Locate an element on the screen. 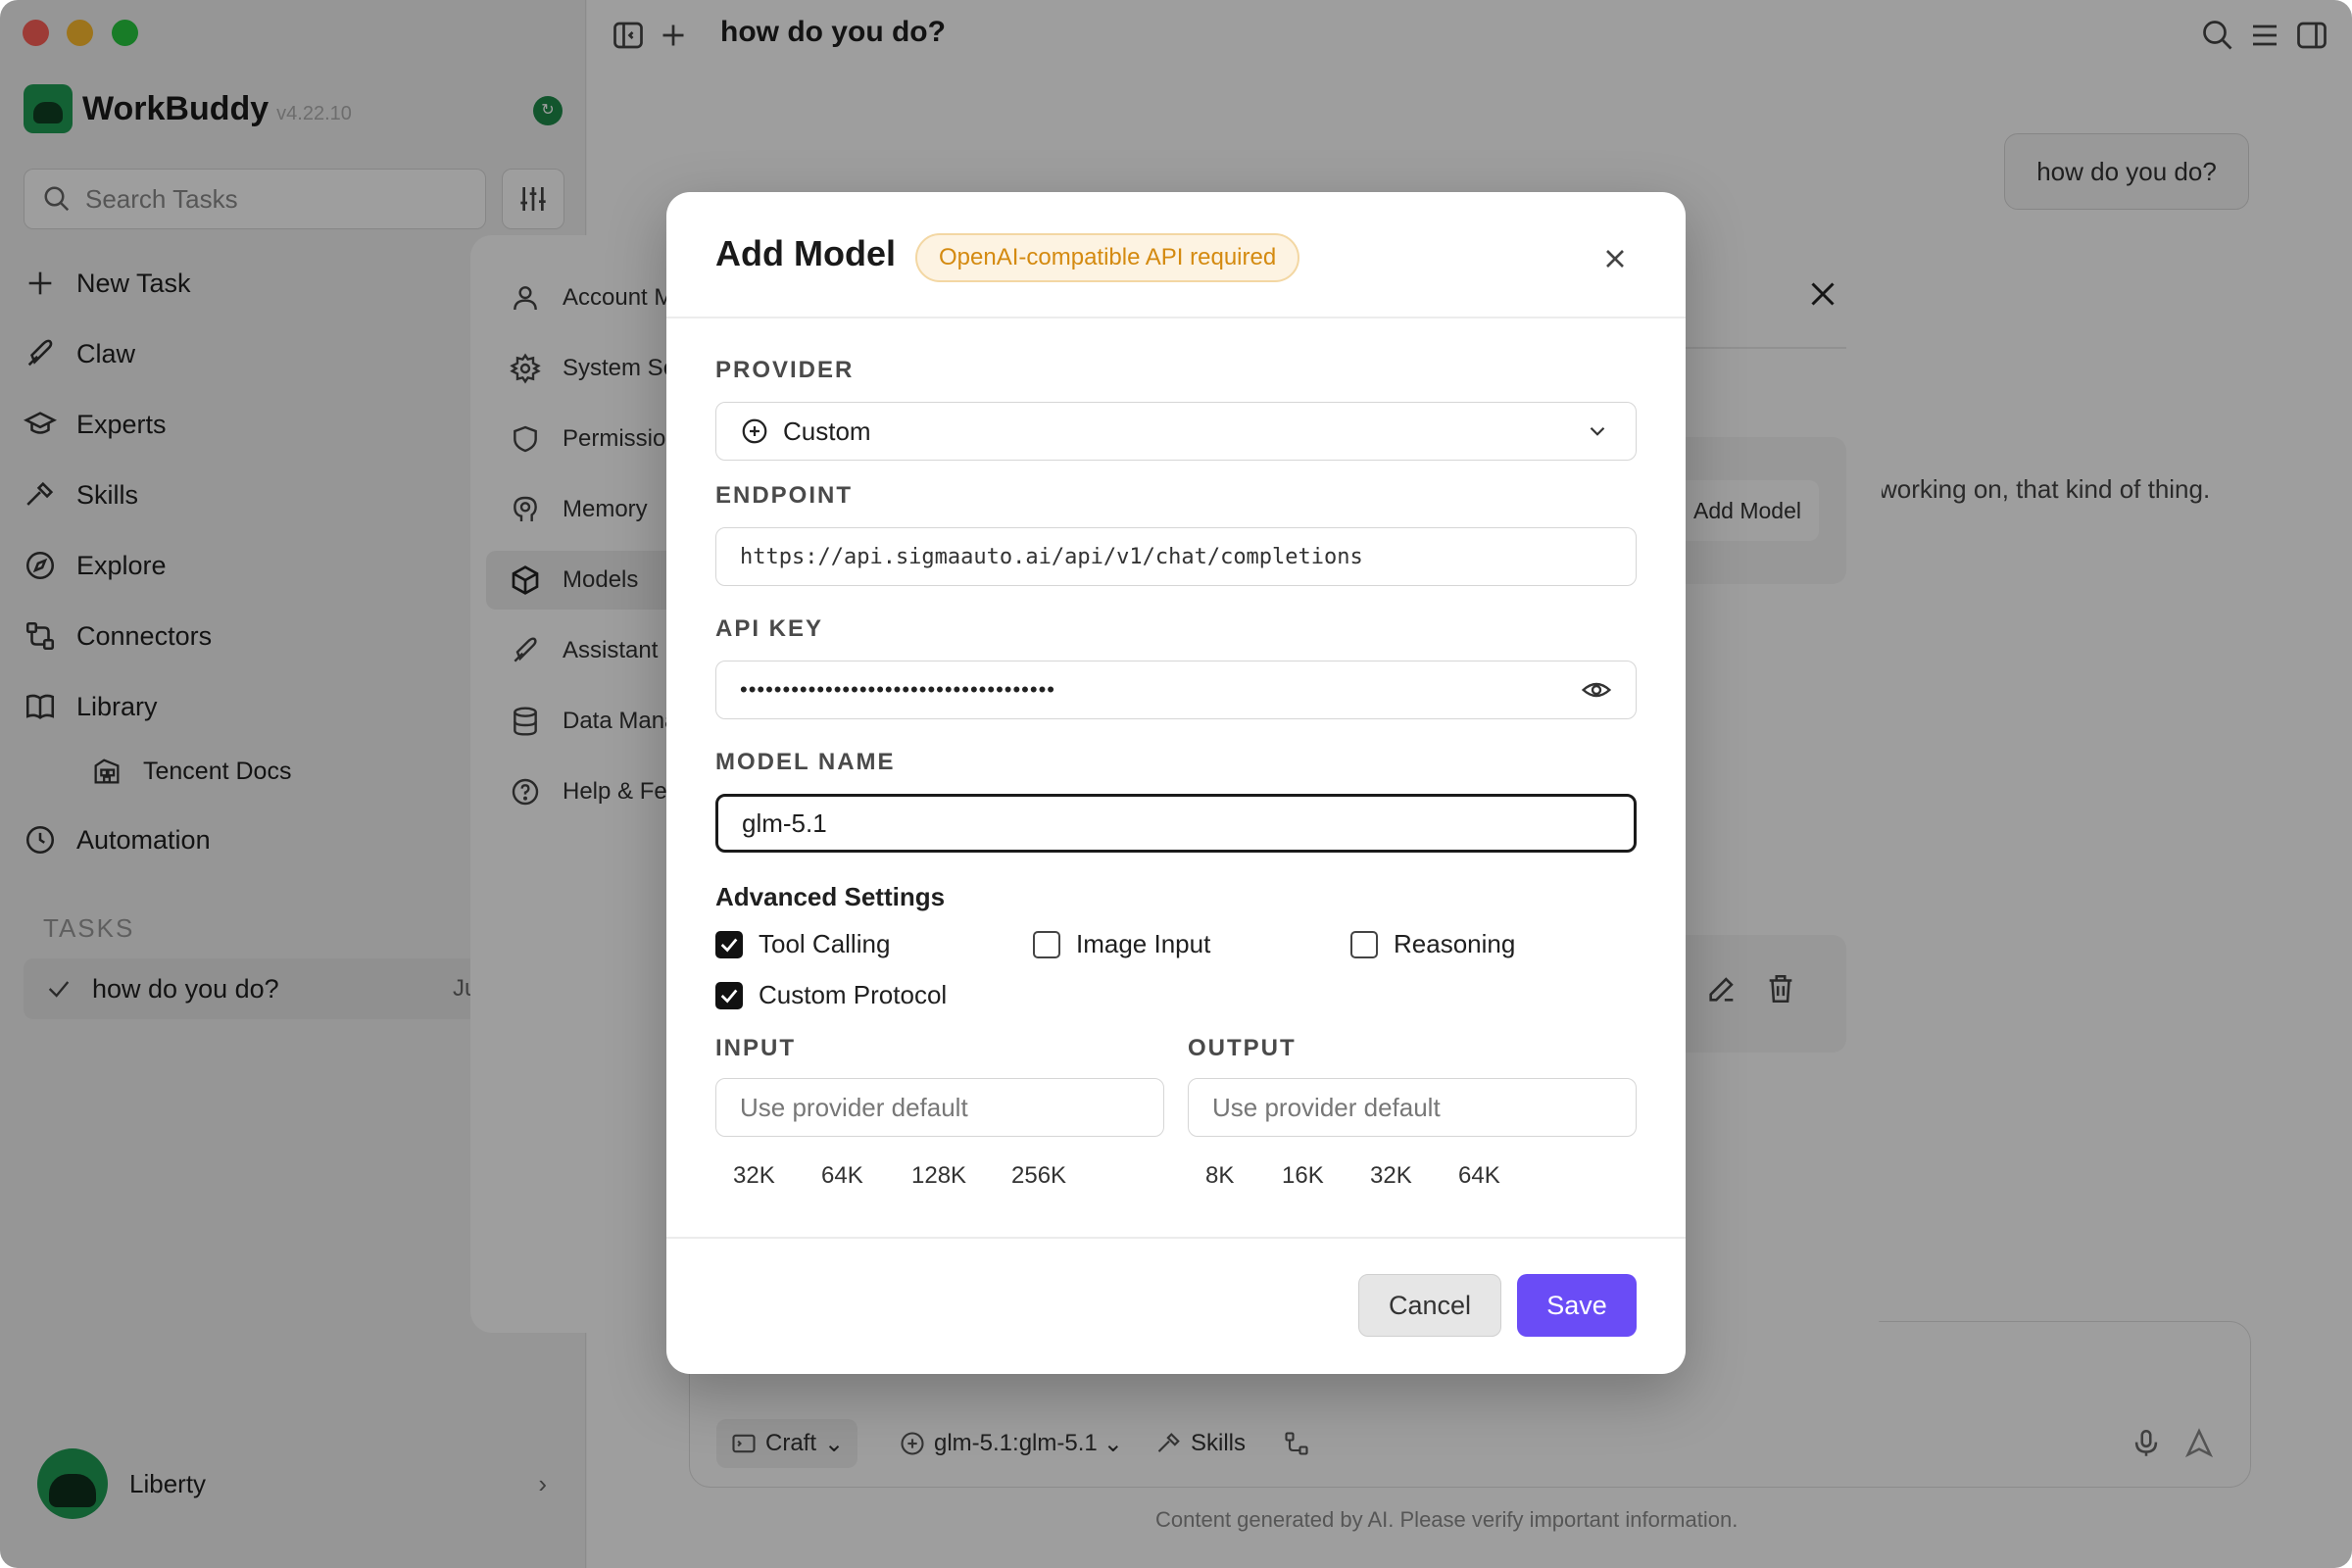 This screenshot has width=2352, height=1568. checkbox-label: Image Input is located at coordinates (1143, 943).